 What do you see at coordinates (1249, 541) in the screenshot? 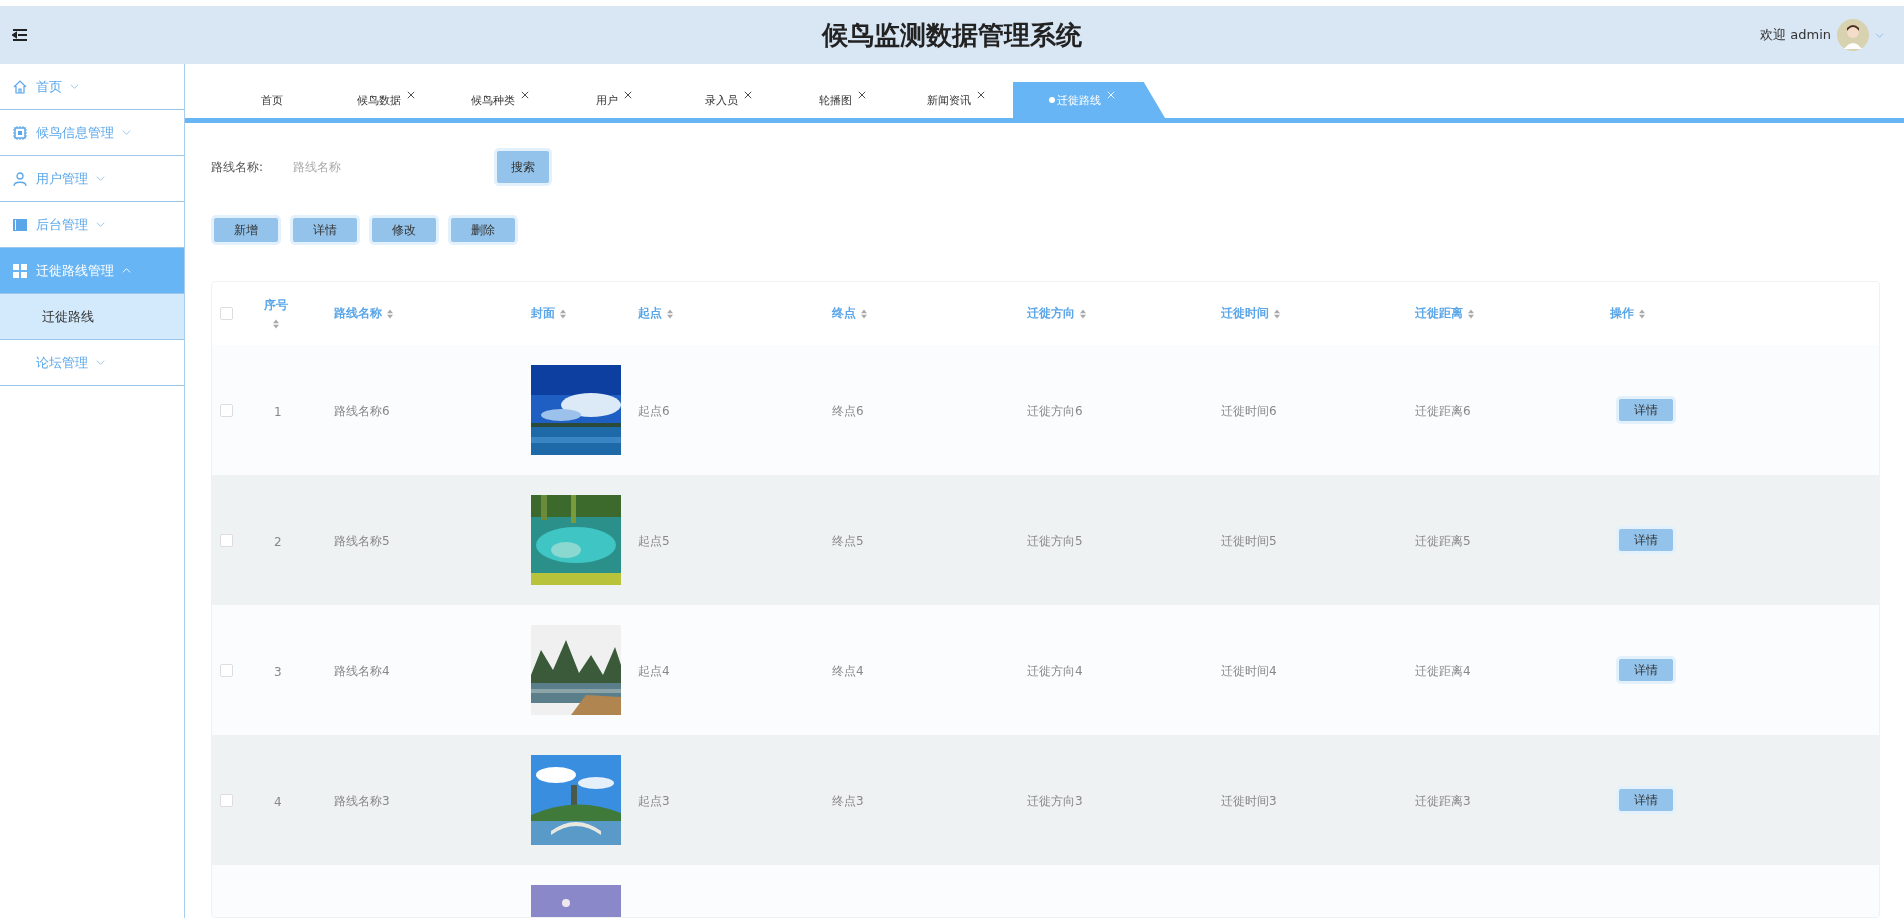
I see `table-cell: 迁徙时间5` at bounding box center [1249, 541].